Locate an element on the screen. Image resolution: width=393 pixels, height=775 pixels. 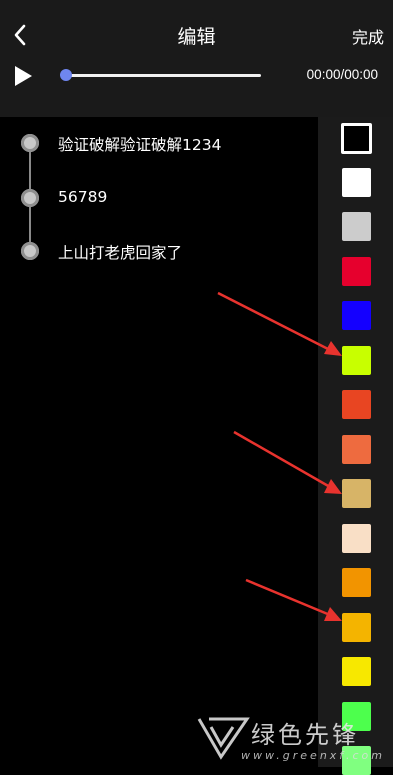
caption-text: 验证破解验证破解1234 is located at coordinates (140, 145).